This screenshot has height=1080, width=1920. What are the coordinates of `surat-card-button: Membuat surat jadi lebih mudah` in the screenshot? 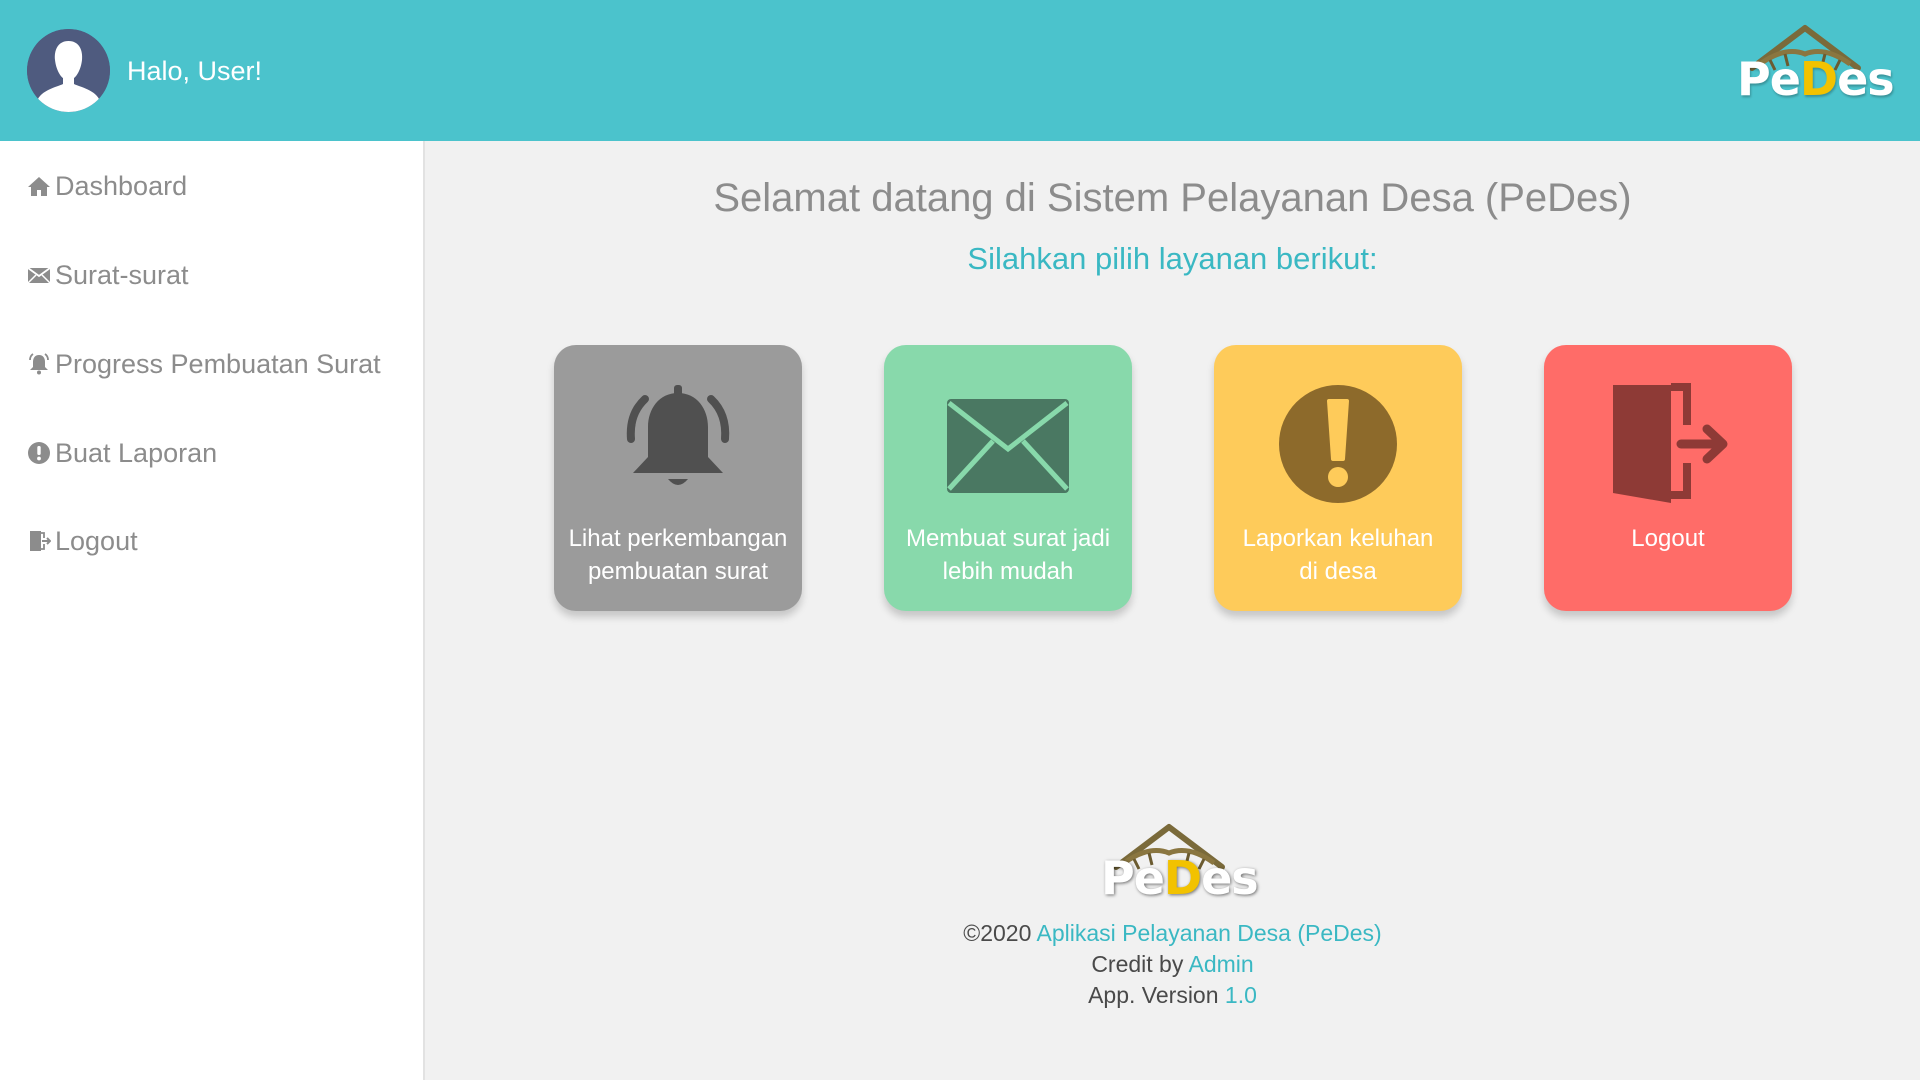 It's located at (1008, 478).